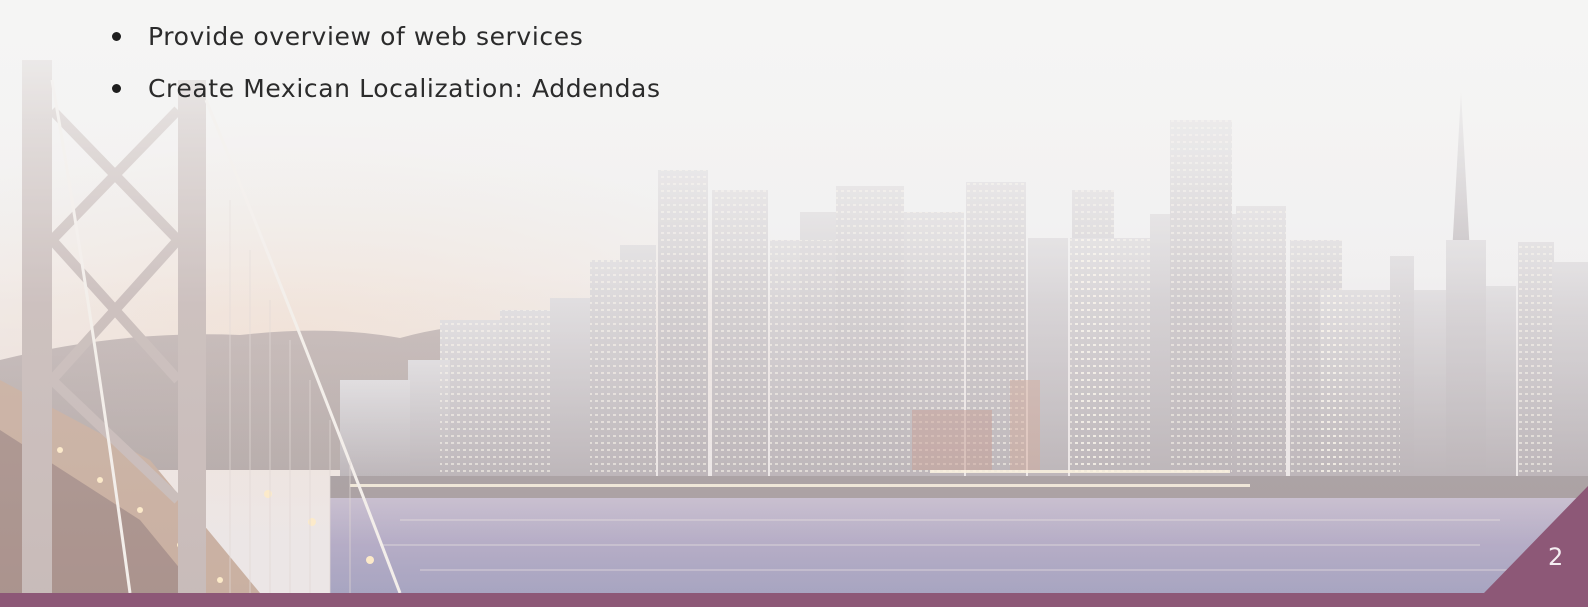 This screenshot has width=1588, height=607. I want to click on page-number: 2, so click(1556, 557).